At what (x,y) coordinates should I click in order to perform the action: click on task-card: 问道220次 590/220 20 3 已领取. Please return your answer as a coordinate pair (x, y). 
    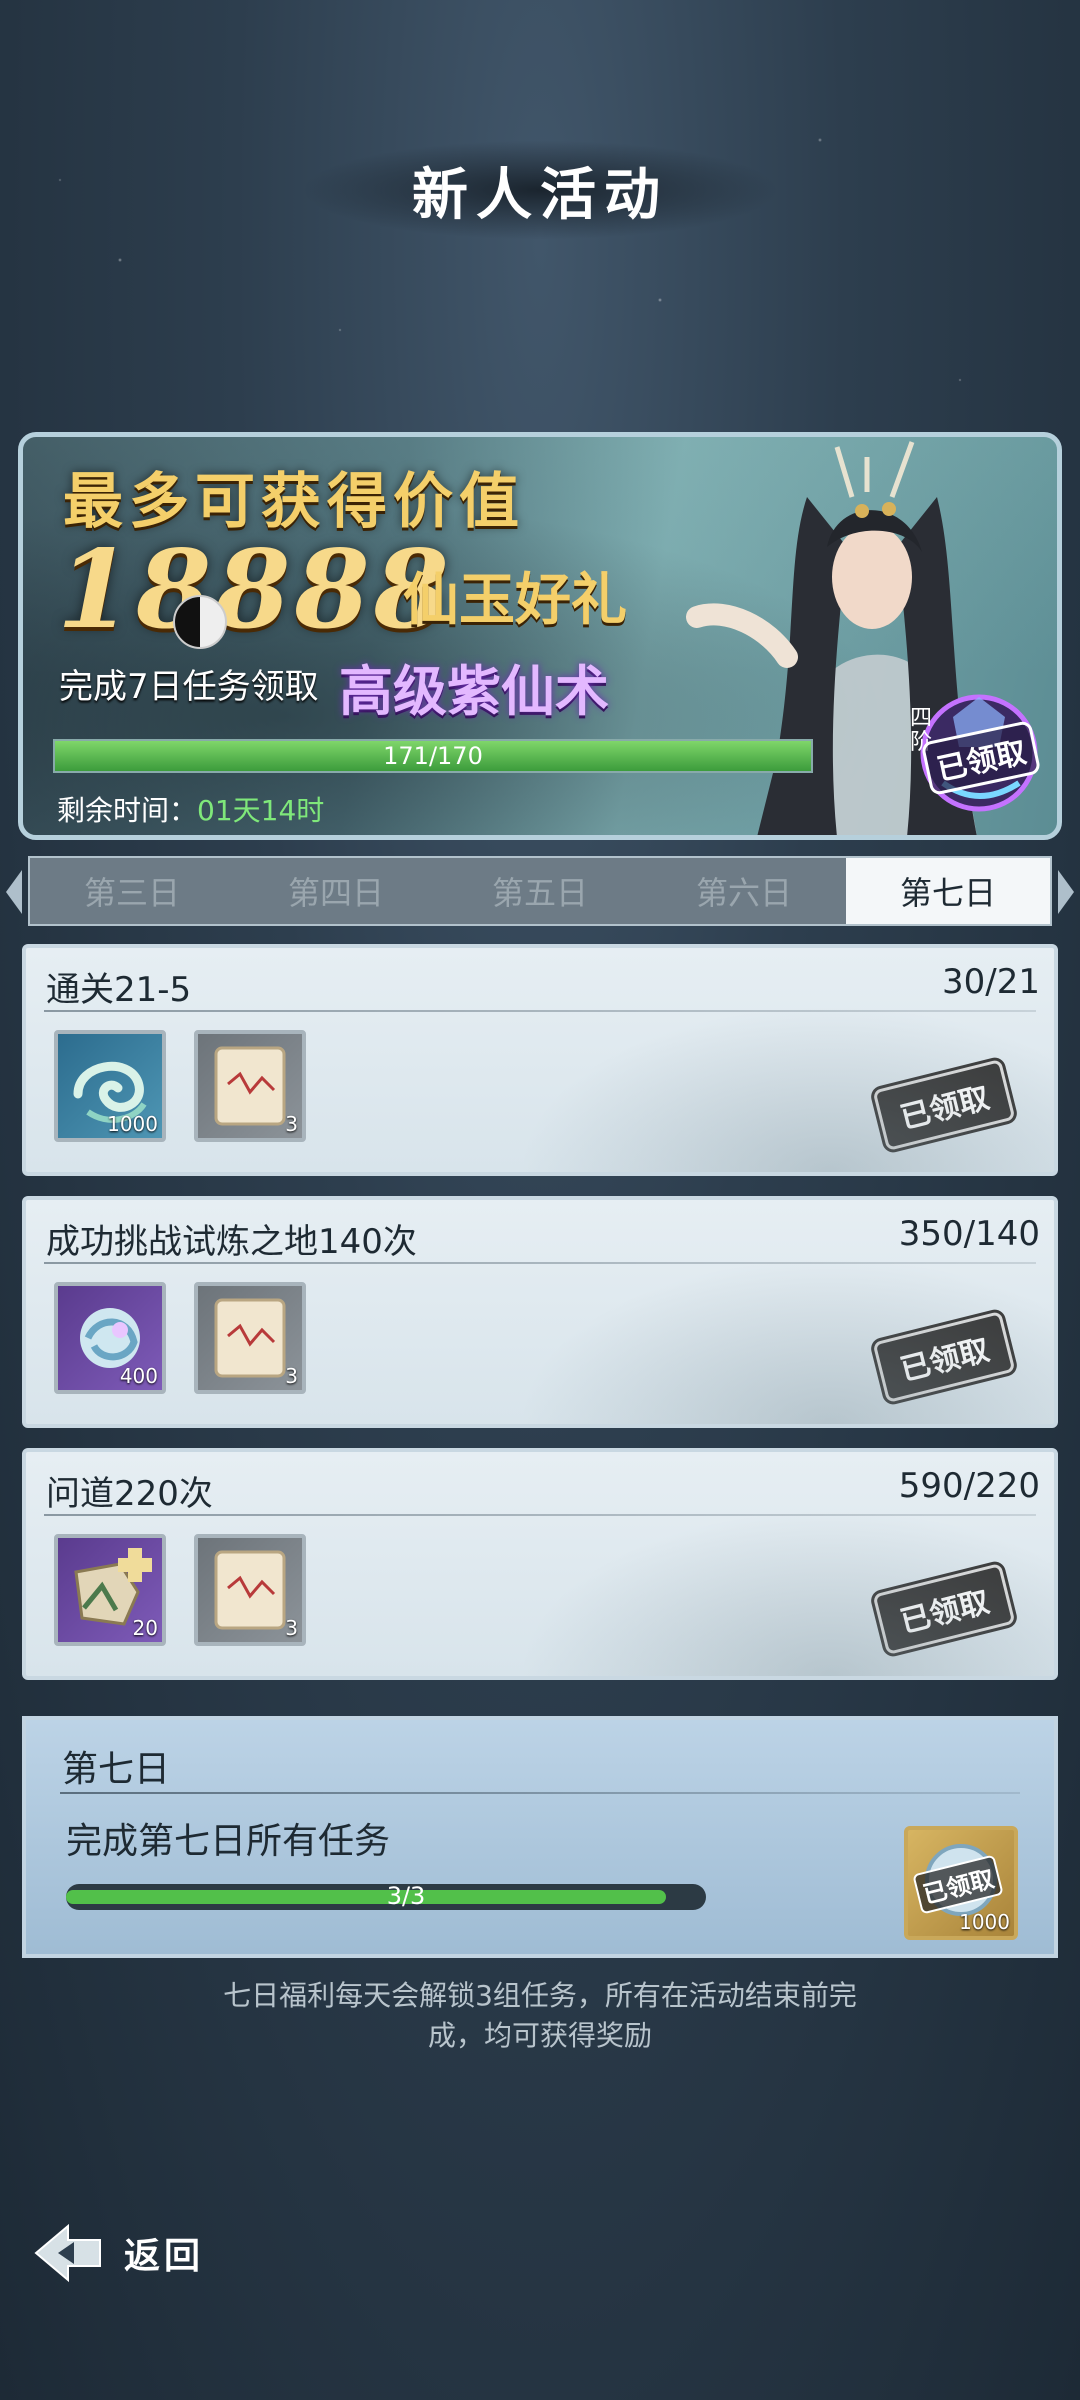
    Looking at the image, I should click on (540, 1564).